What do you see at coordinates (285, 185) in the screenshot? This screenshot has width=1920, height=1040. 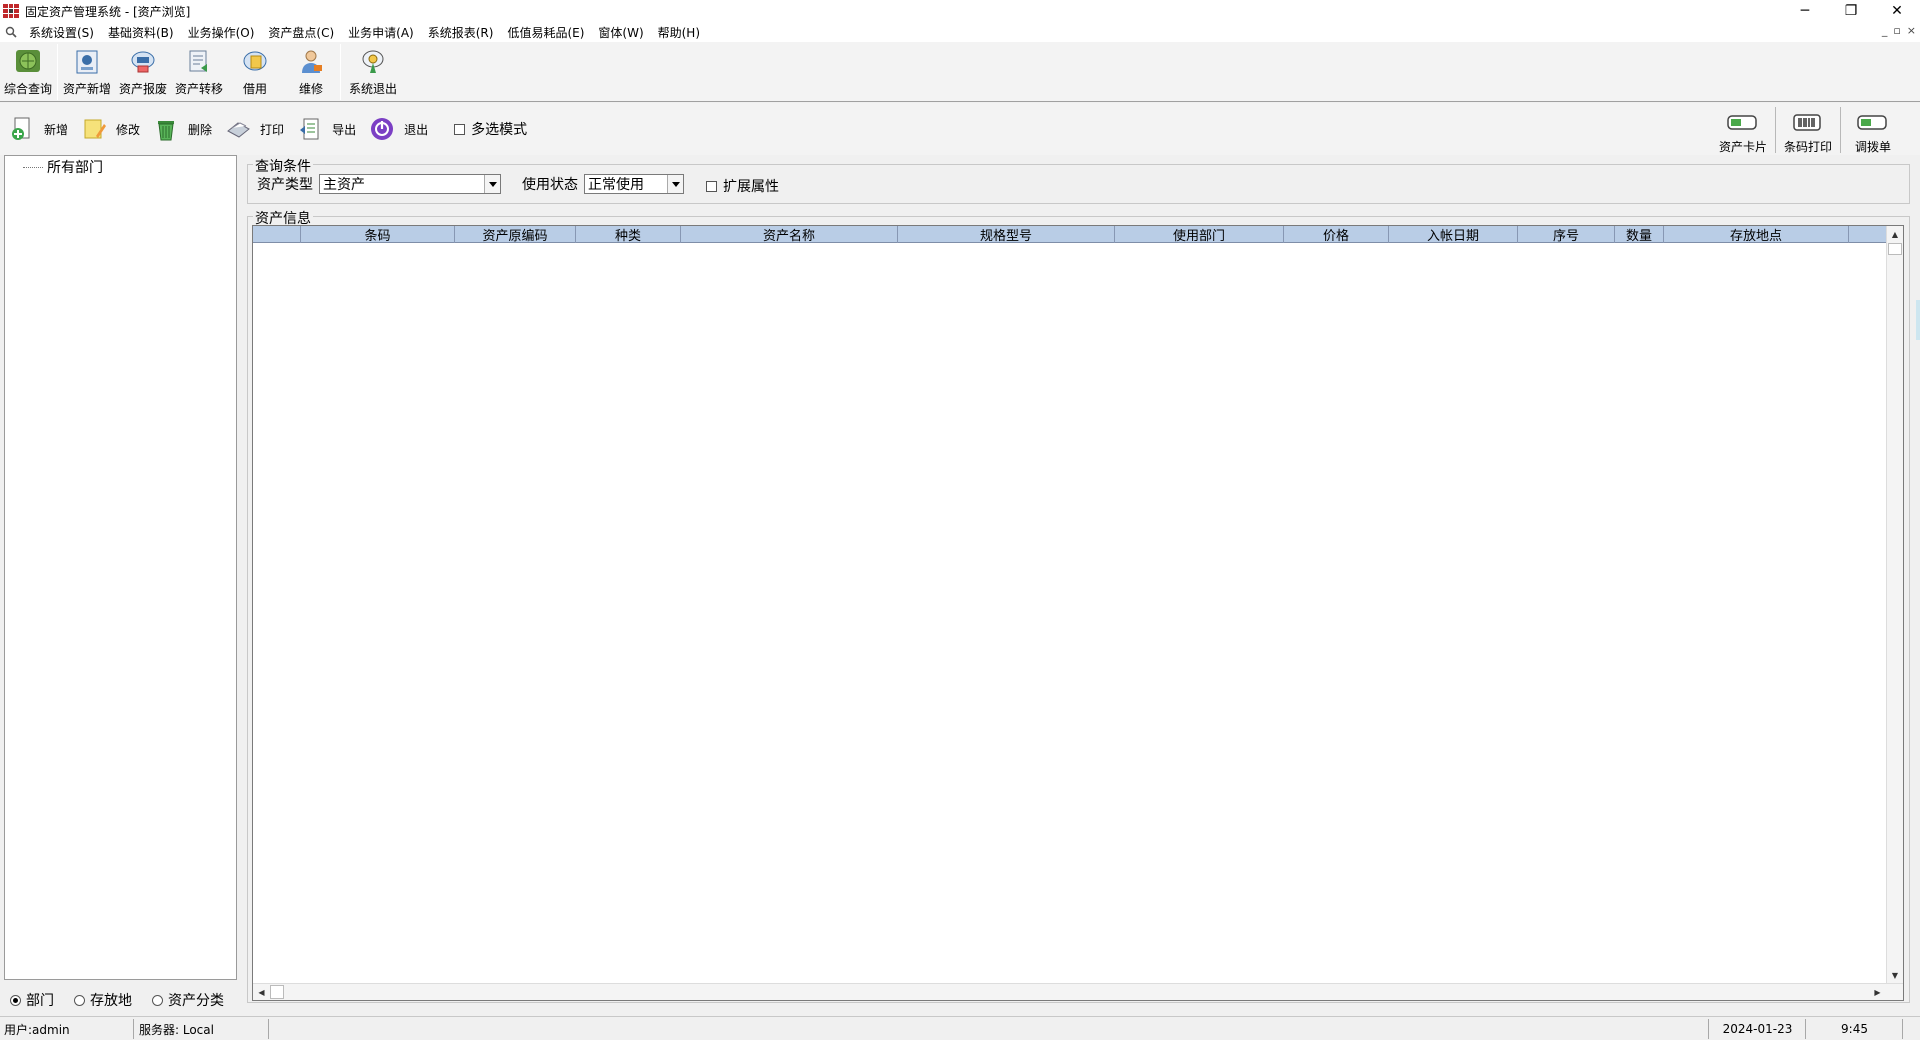 I see `asset-type-label: 资产类型` at bounding box center [285, 185].